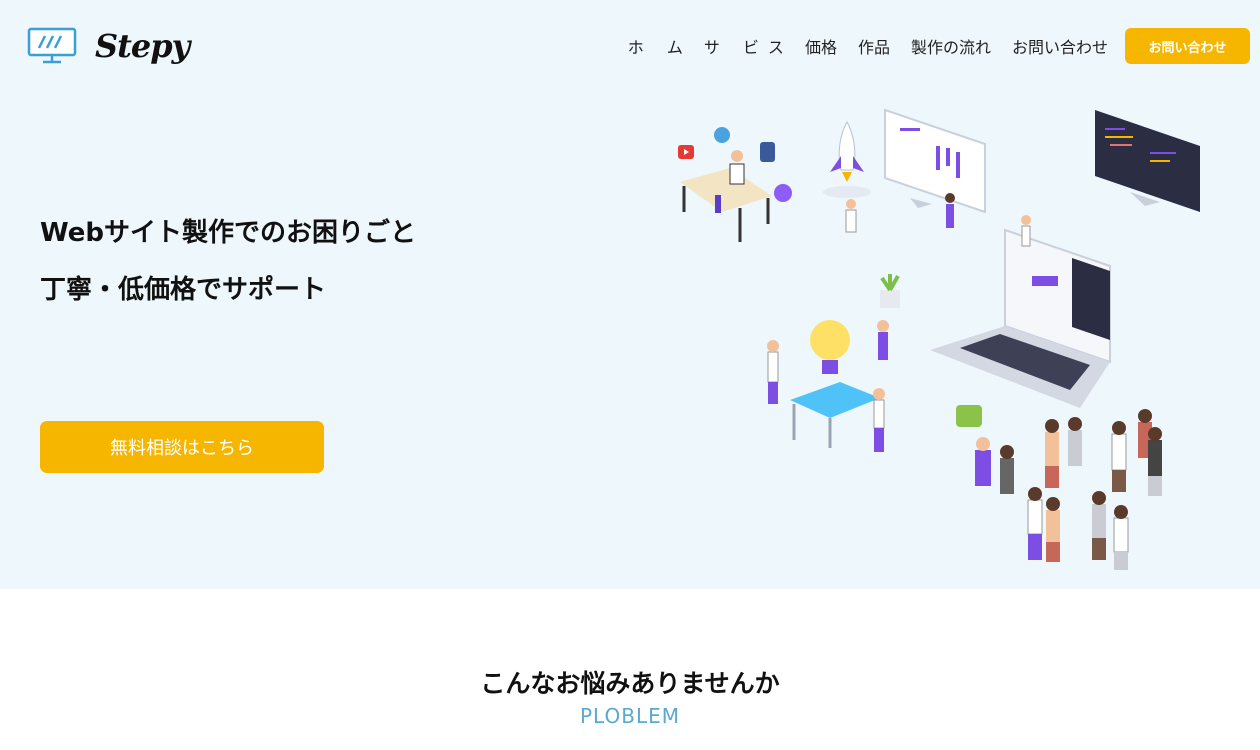 This screenshot has height=750, width=1260. I want to click on headline-line-1: Webサイト製作でのお困りごと, so click(228, 233).